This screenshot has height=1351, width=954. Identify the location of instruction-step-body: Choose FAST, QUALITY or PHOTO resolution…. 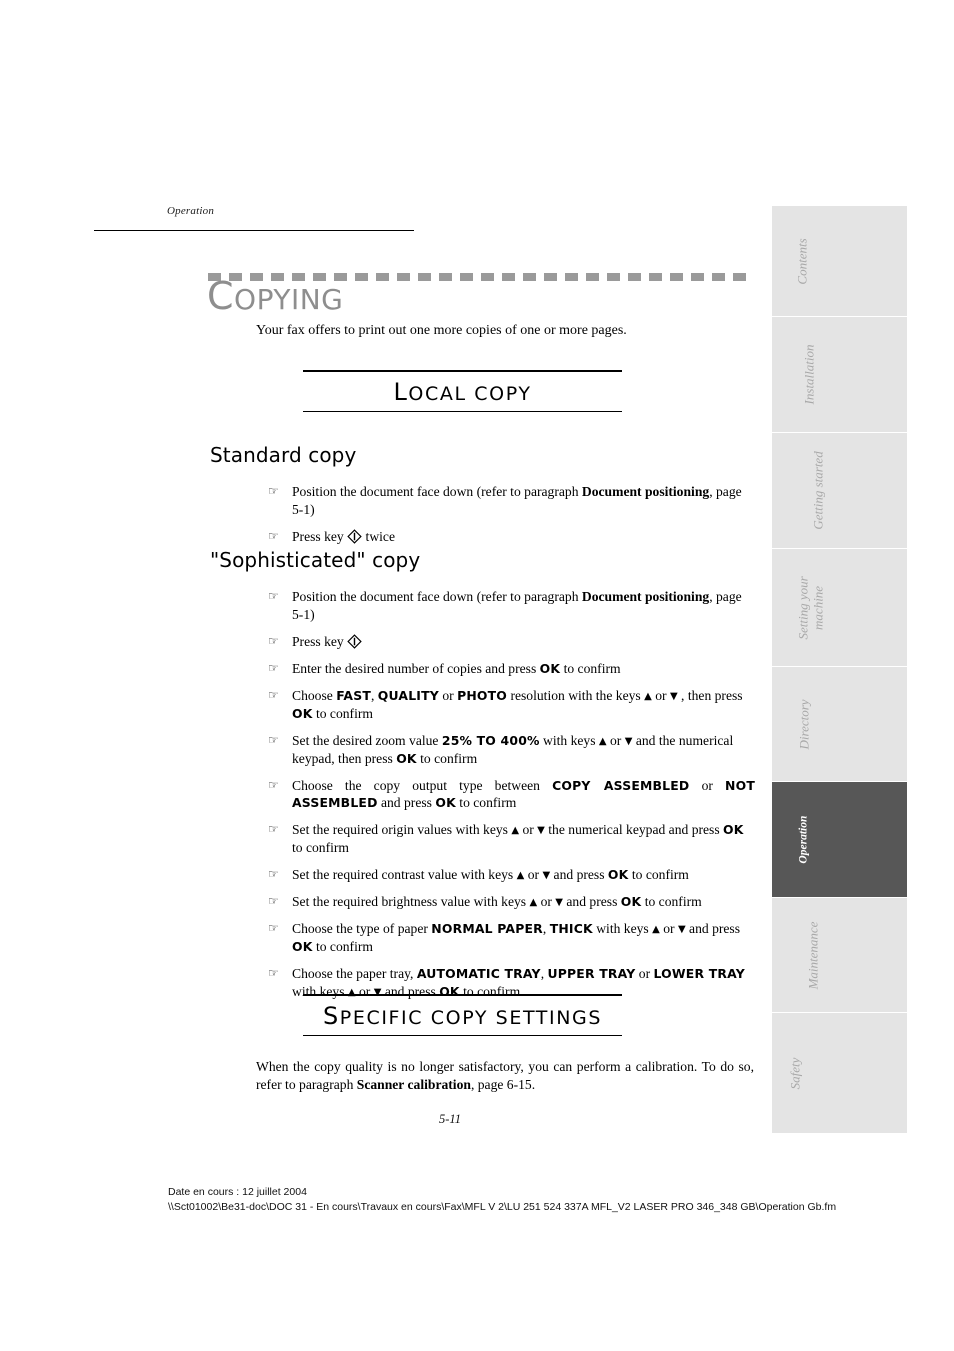
(517, 704).